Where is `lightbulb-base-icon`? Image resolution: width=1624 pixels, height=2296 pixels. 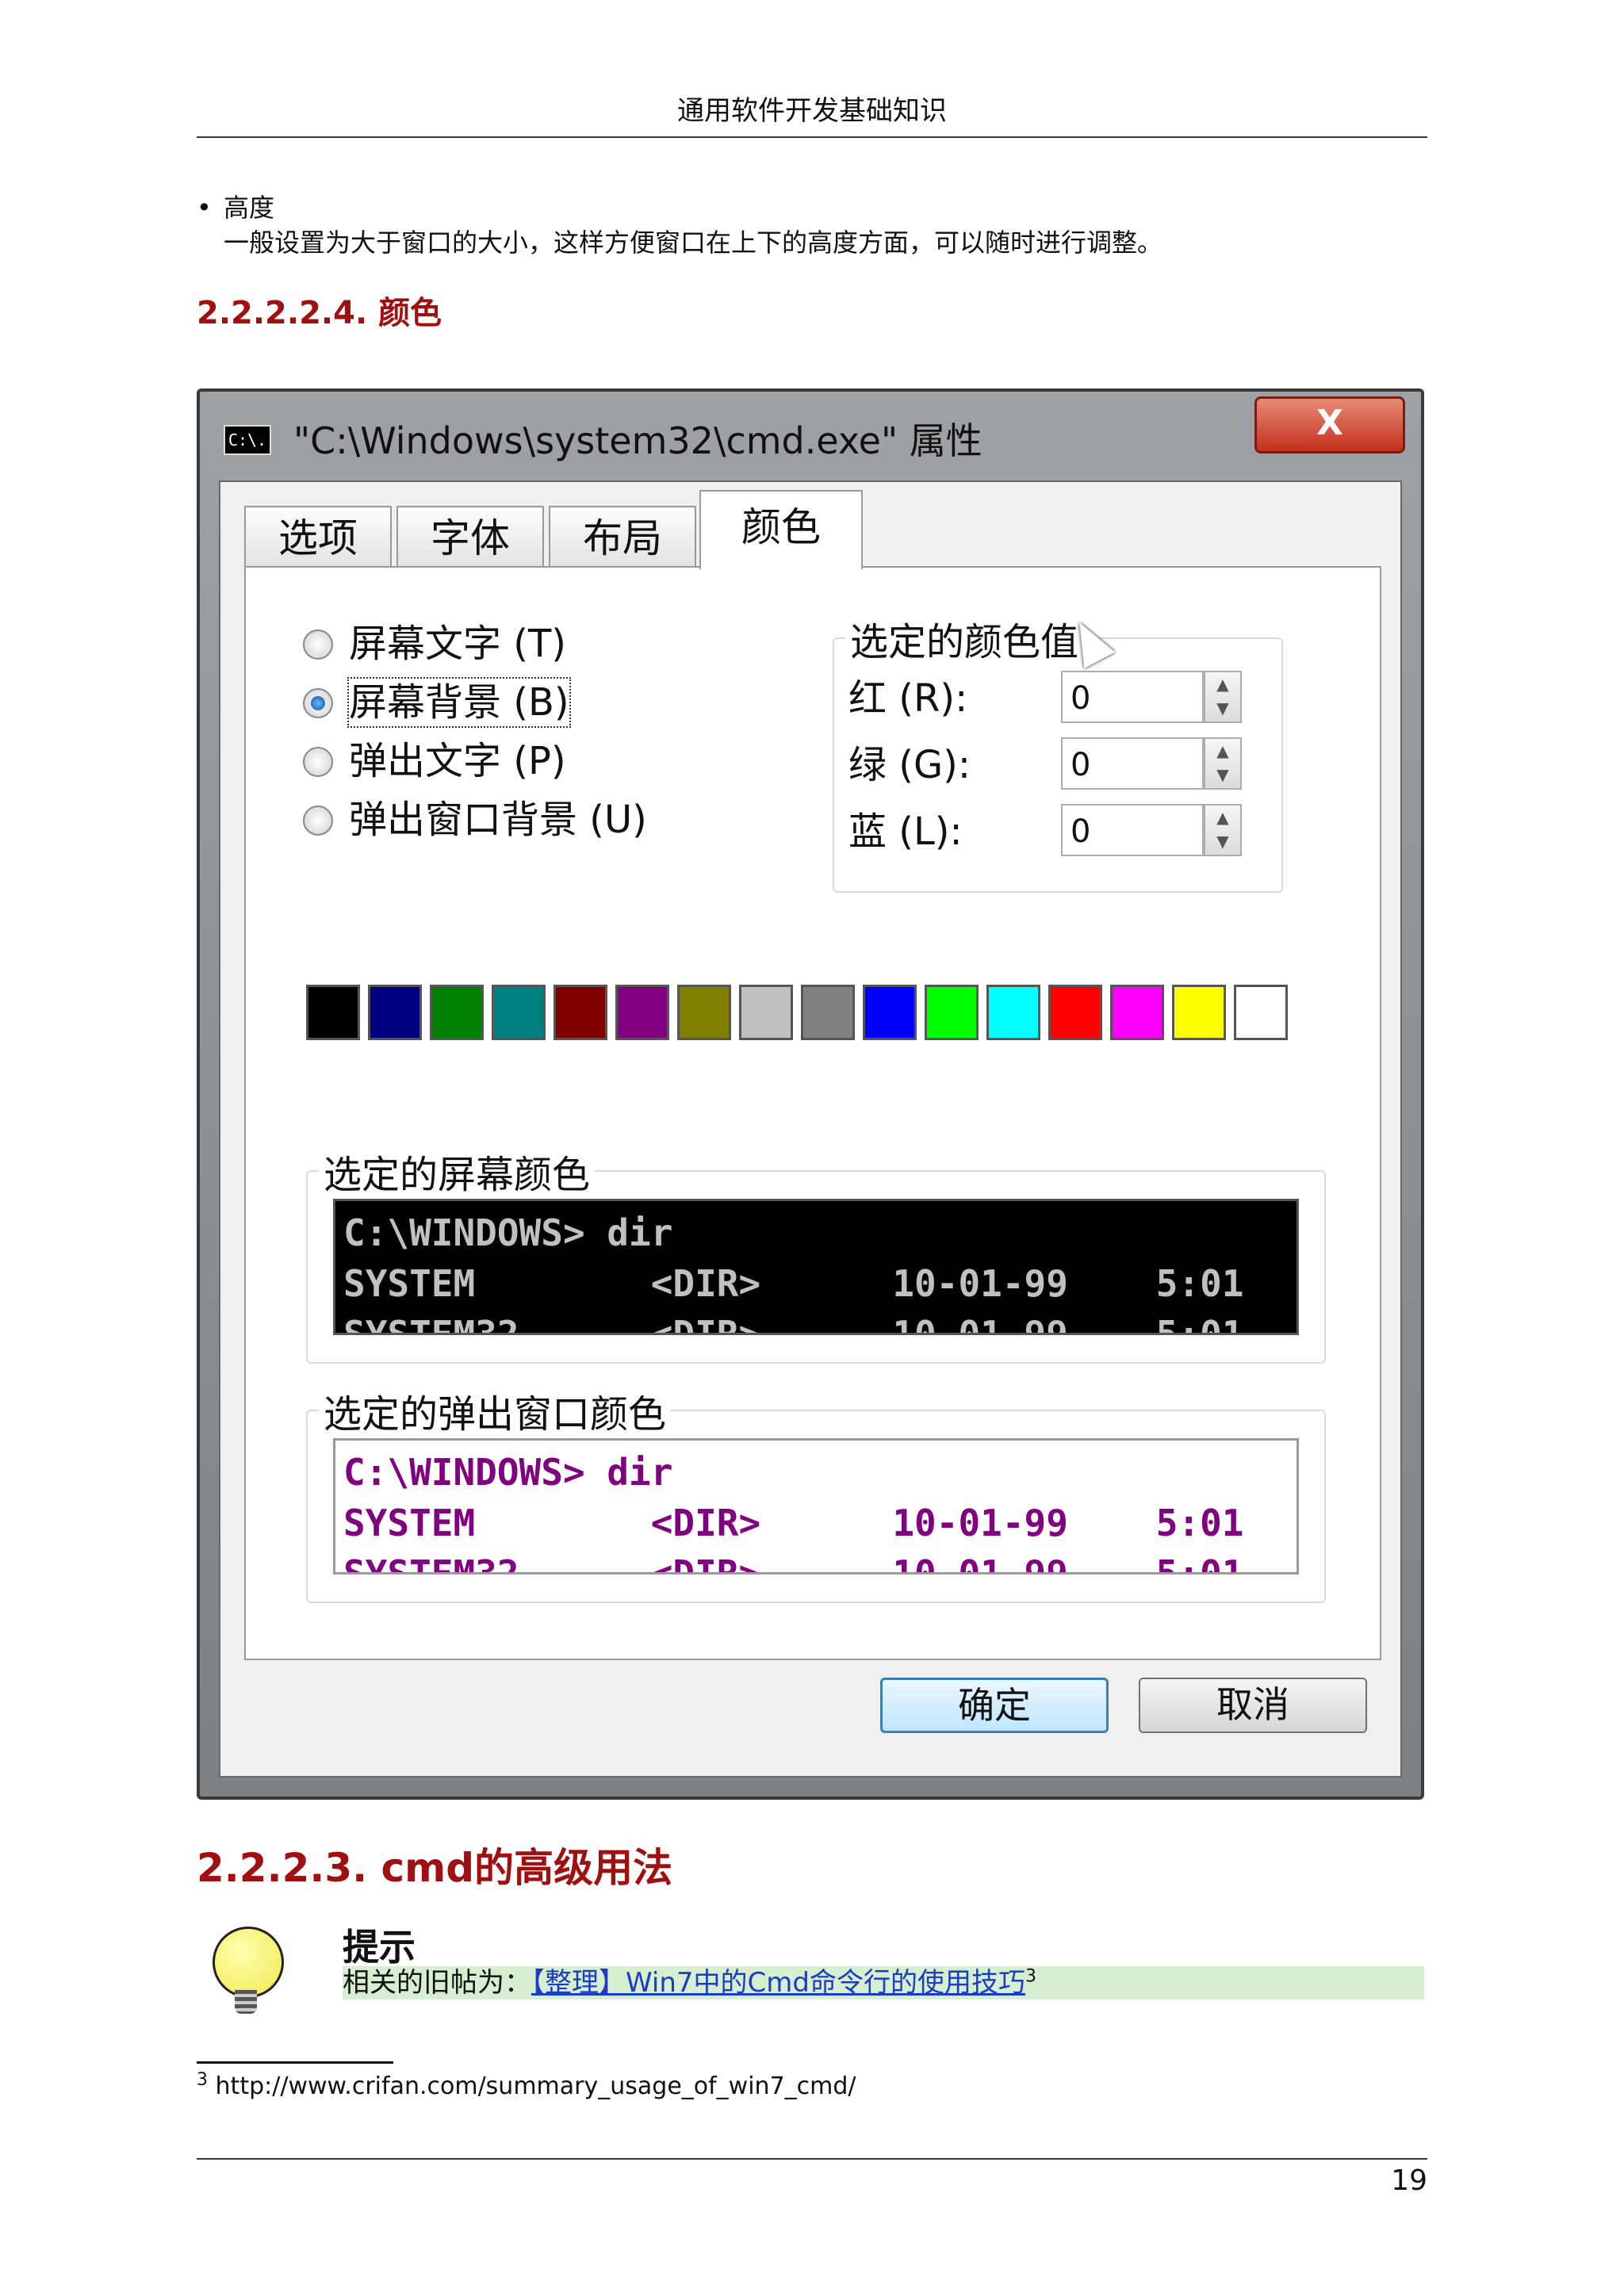 lightbulb-base-icon is located at coordinates (246, 2002).